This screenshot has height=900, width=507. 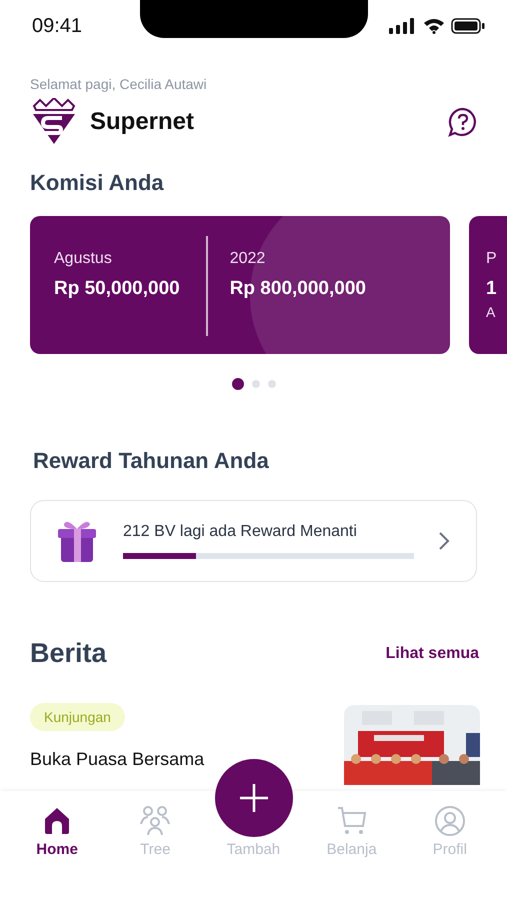 What do you see at coordinates (57, 26) in the screenshot?
I see `status-time: 09:41` at bounding box center [57, 26].